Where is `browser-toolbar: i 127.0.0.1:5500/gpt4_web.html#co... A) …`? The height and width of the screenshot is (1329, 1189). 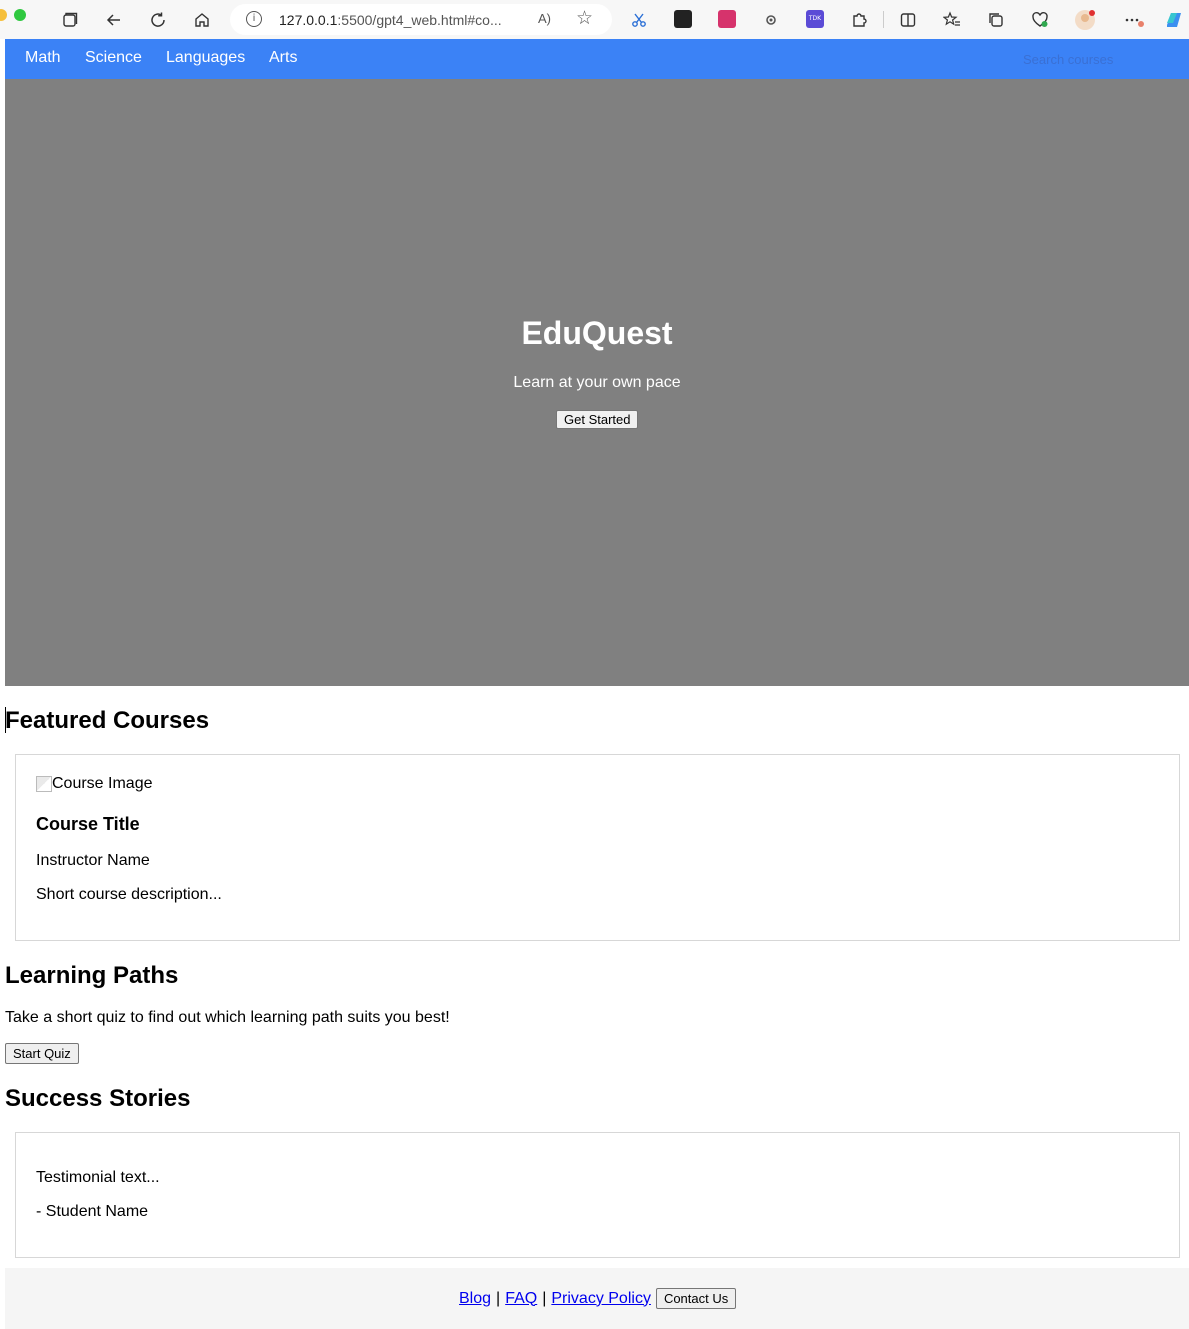
browser-toolbar: i 127.0.0.1:5500/gpt4_web.html#co... A) … is located at coordinates (594, 19).